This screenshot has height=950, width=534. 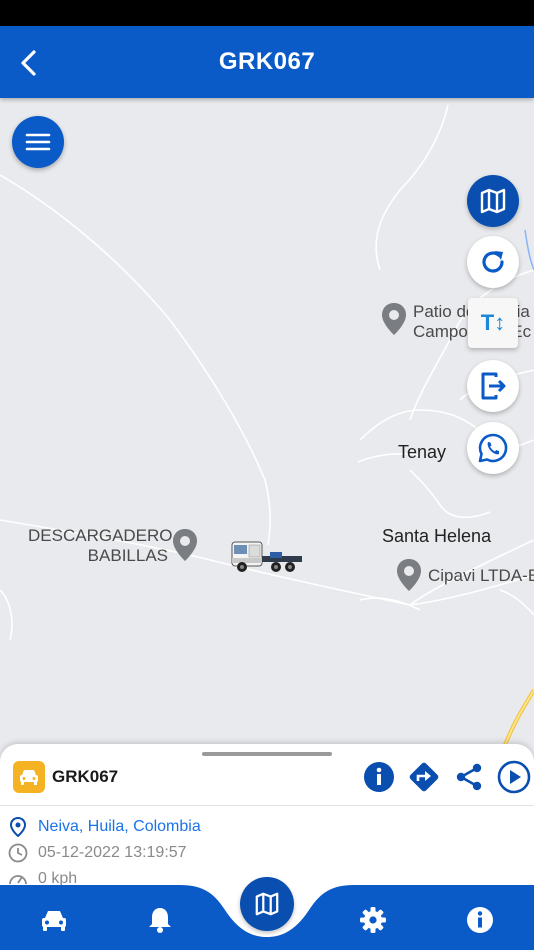 I want to click on sheet-drag-handle, so click(x=267, y=754).